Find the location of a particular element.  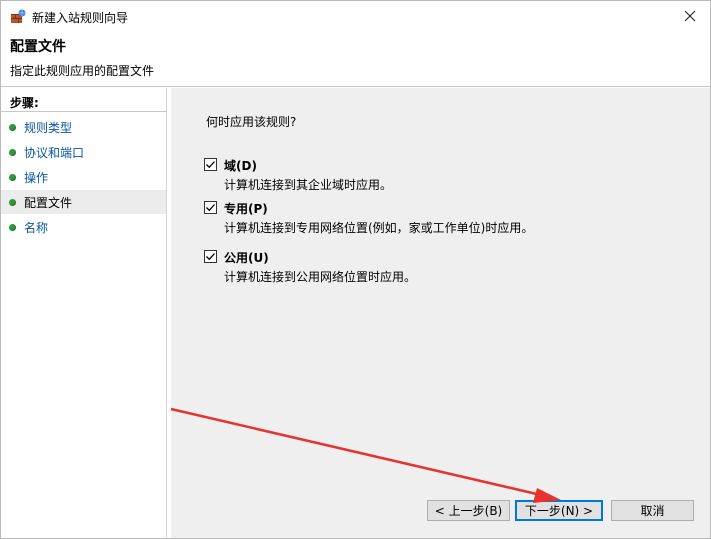

steps-divider is located at coordinates (84, 111).